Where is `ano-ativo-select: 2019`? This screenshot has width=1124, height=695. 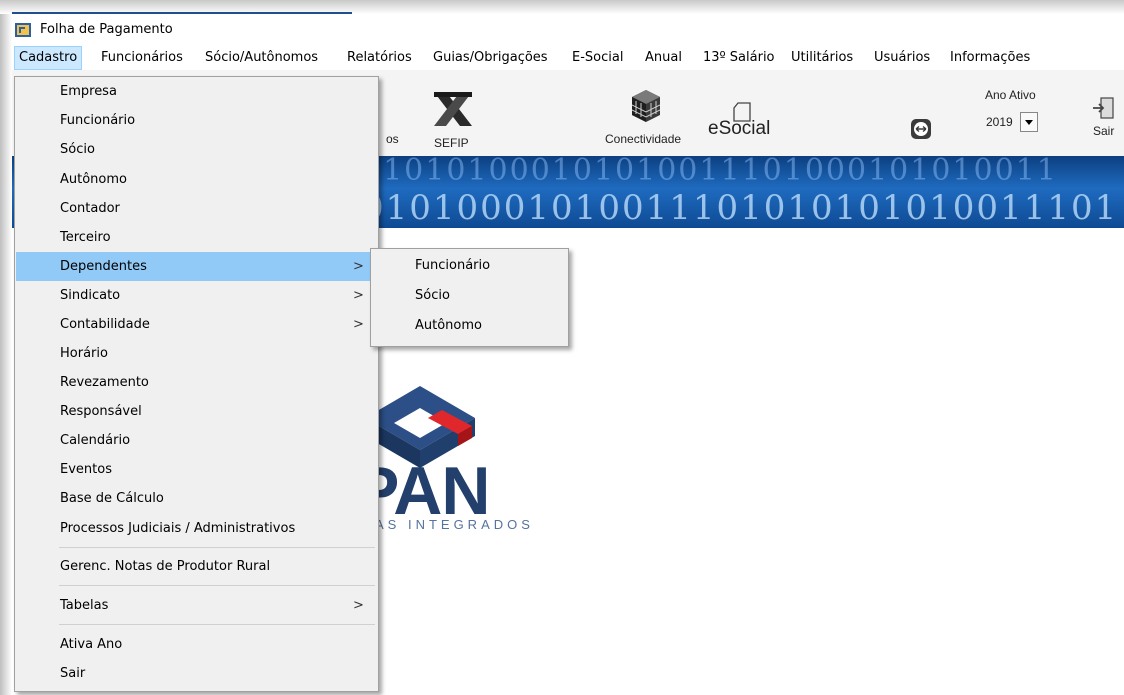
ano-ativo-select: 2019 is located at coordinates (1011, 122).